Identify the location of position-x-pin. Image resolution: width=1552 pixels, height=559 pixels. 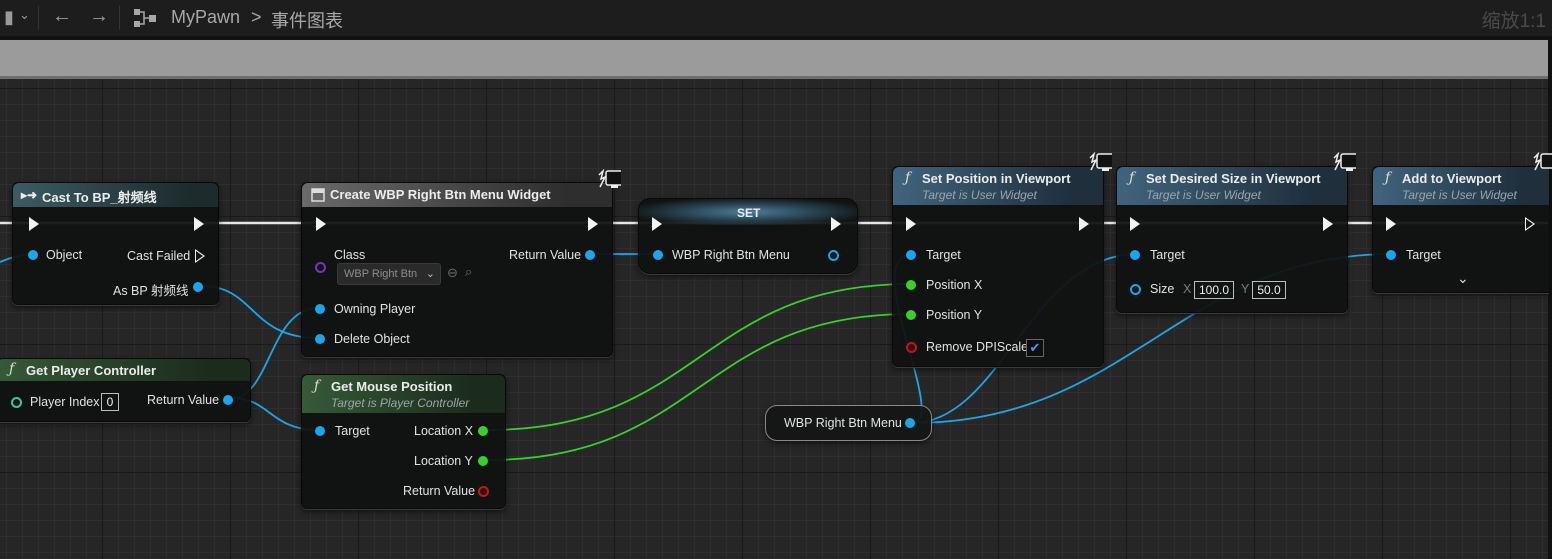
(911, 285).